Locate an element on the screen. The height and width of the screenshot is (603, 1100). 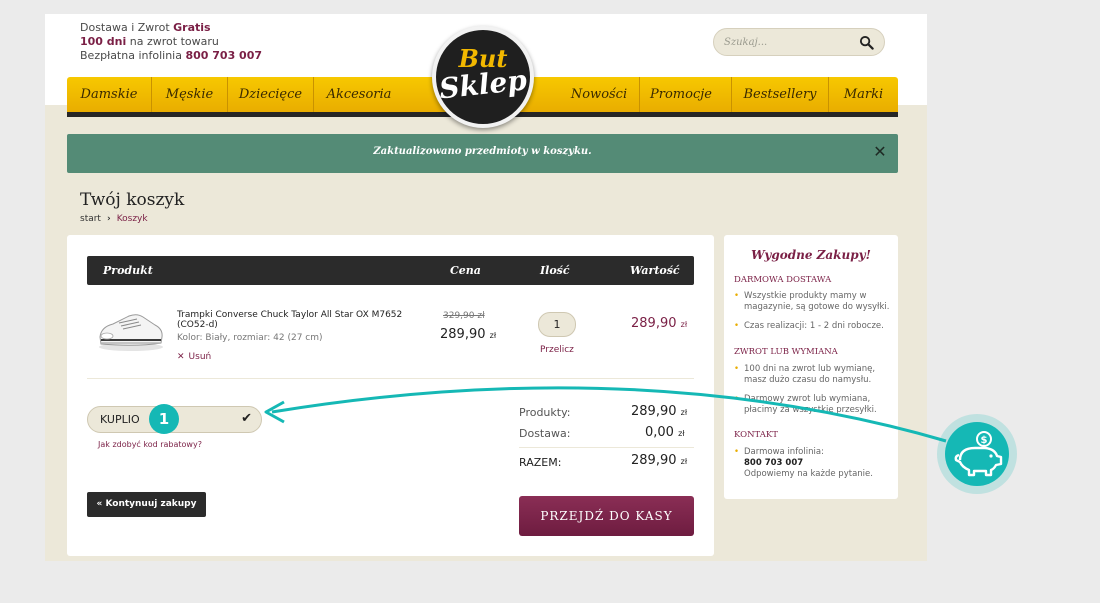
nav-dzieciece: Dziecięce is located at coordinates (270, 94).